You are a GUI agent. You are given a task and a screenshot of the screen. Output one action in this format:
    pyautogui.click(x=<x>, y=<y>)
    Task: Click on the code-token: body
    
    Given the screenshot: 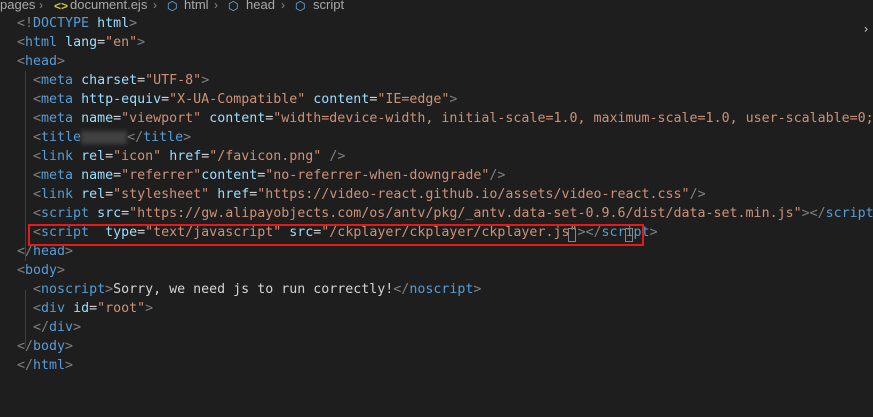 What is the action you would take?
    pyautogui.click(x=49, y=346)
    